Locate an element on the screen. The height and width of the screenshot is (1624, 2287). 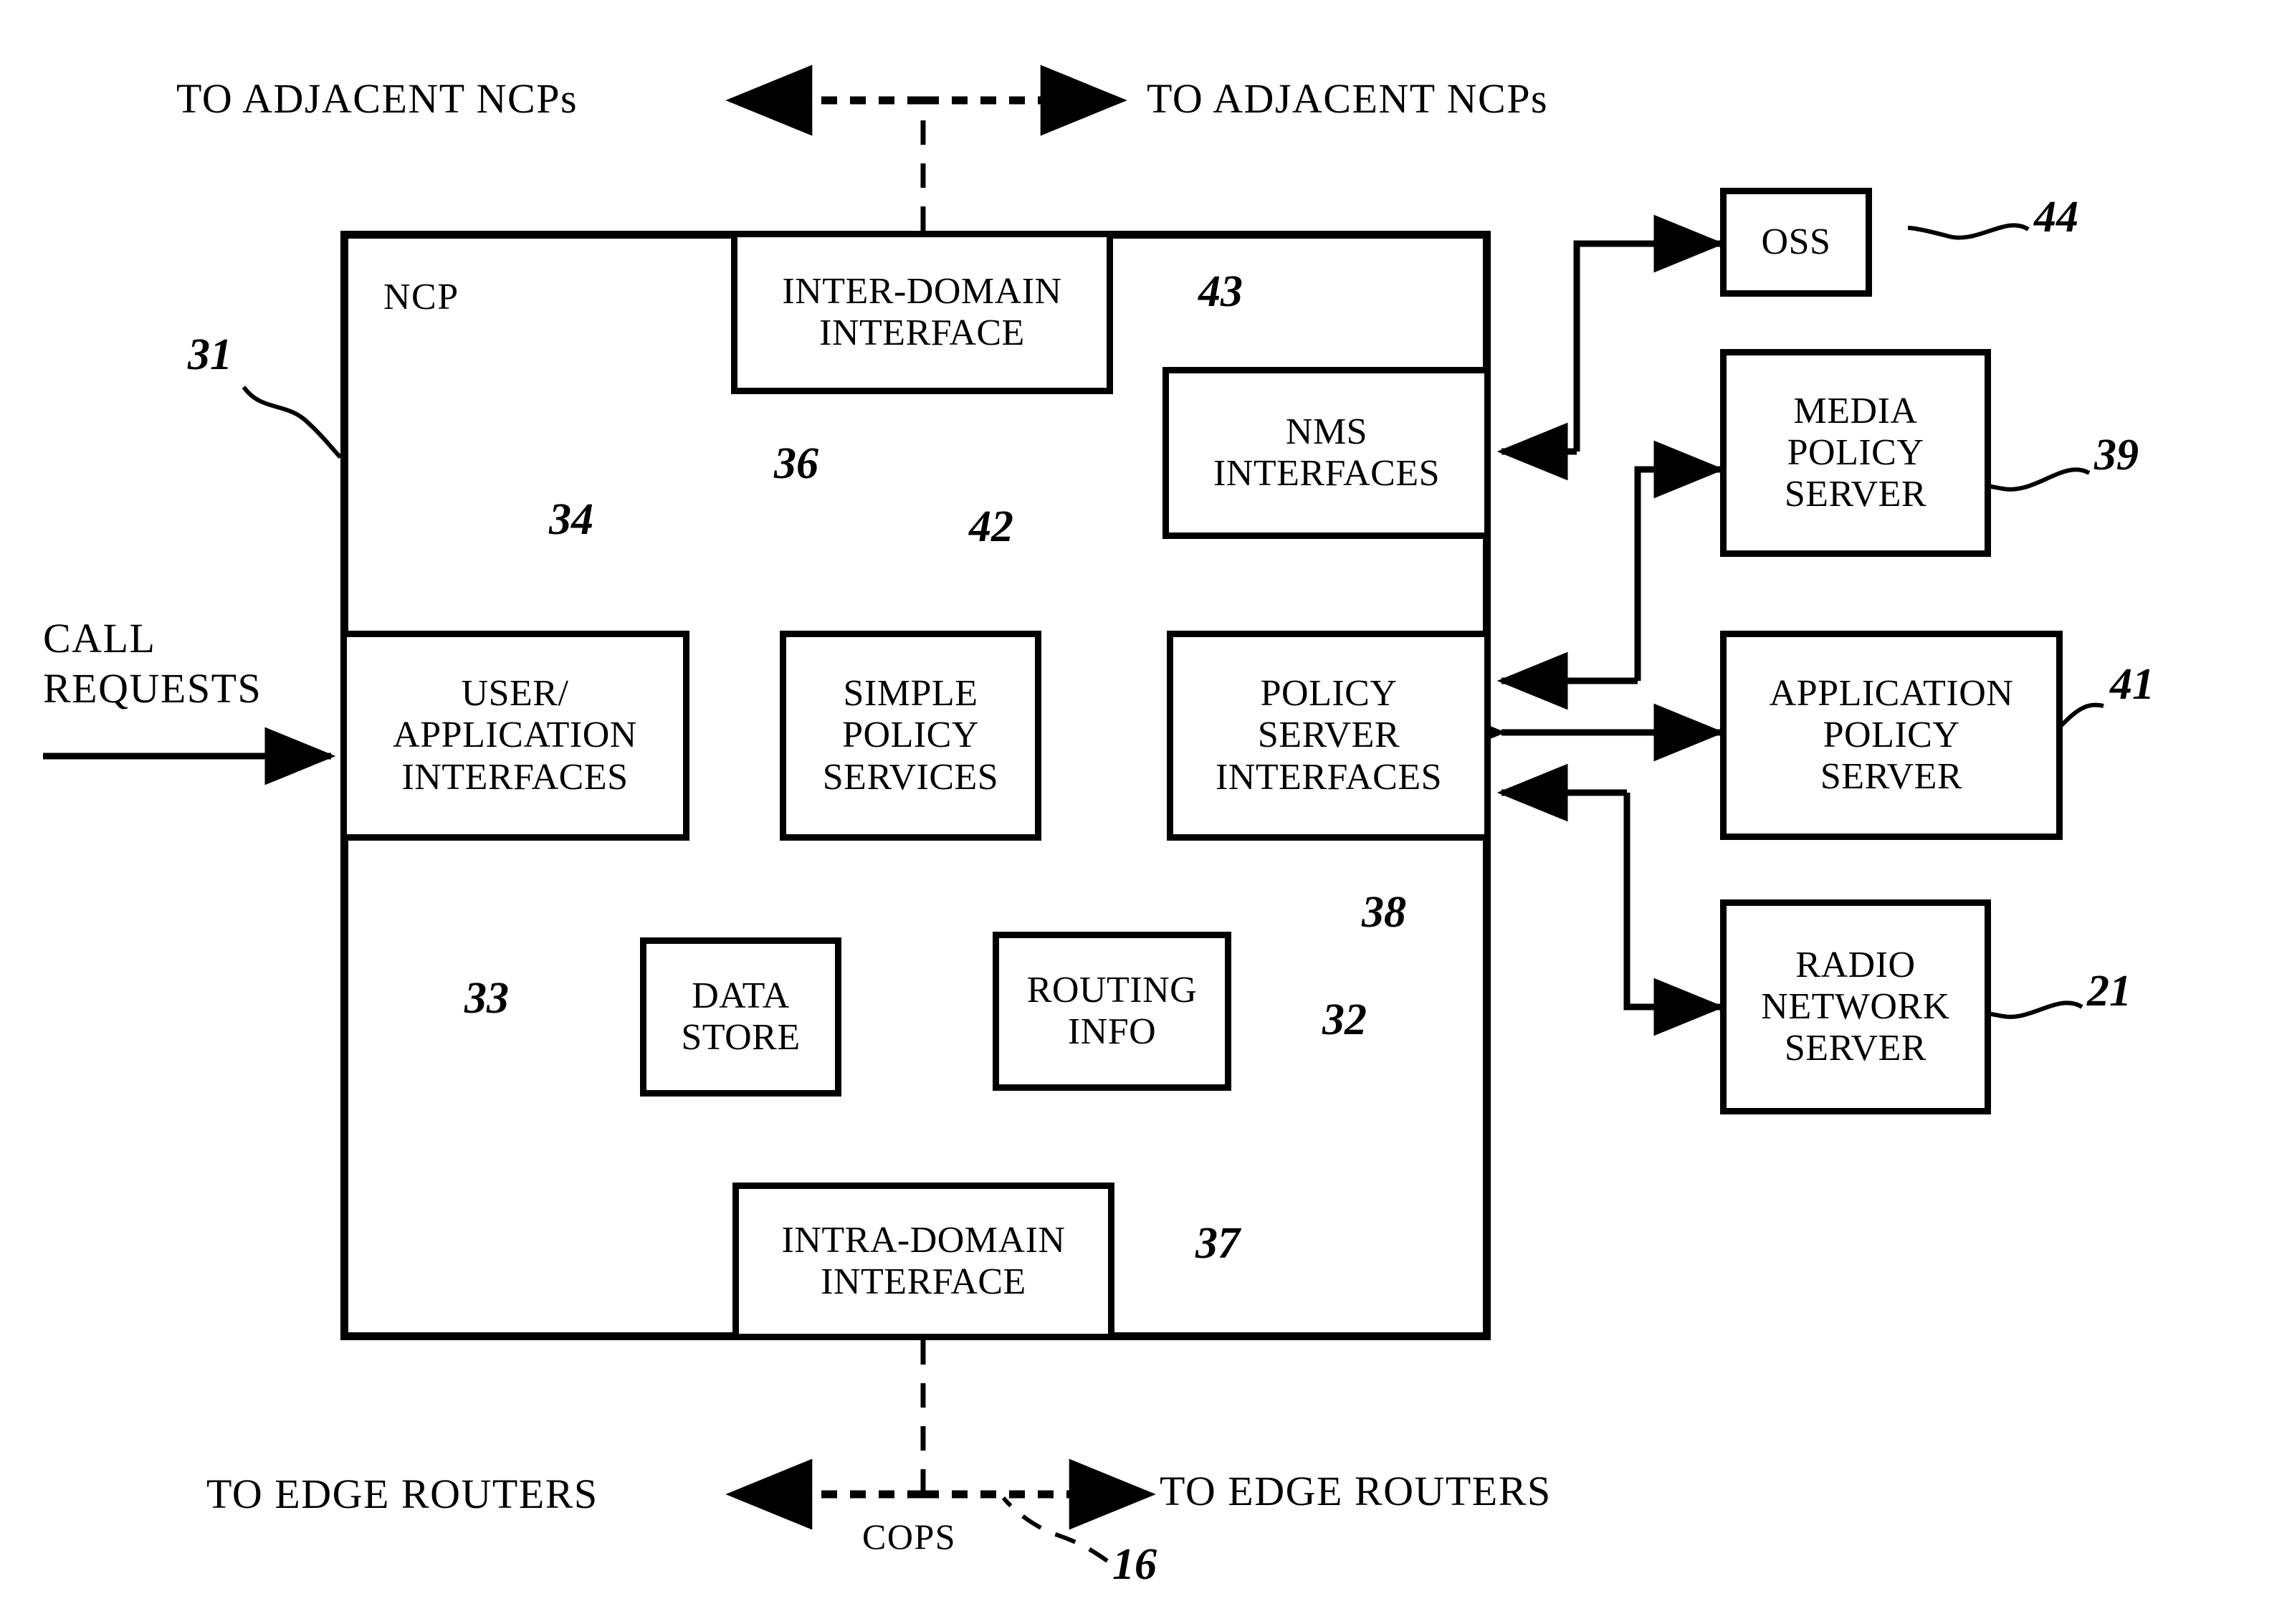
label-to-edge-routers-left: TO EDGE ROUTERS is located at coordinates (402, 1494).